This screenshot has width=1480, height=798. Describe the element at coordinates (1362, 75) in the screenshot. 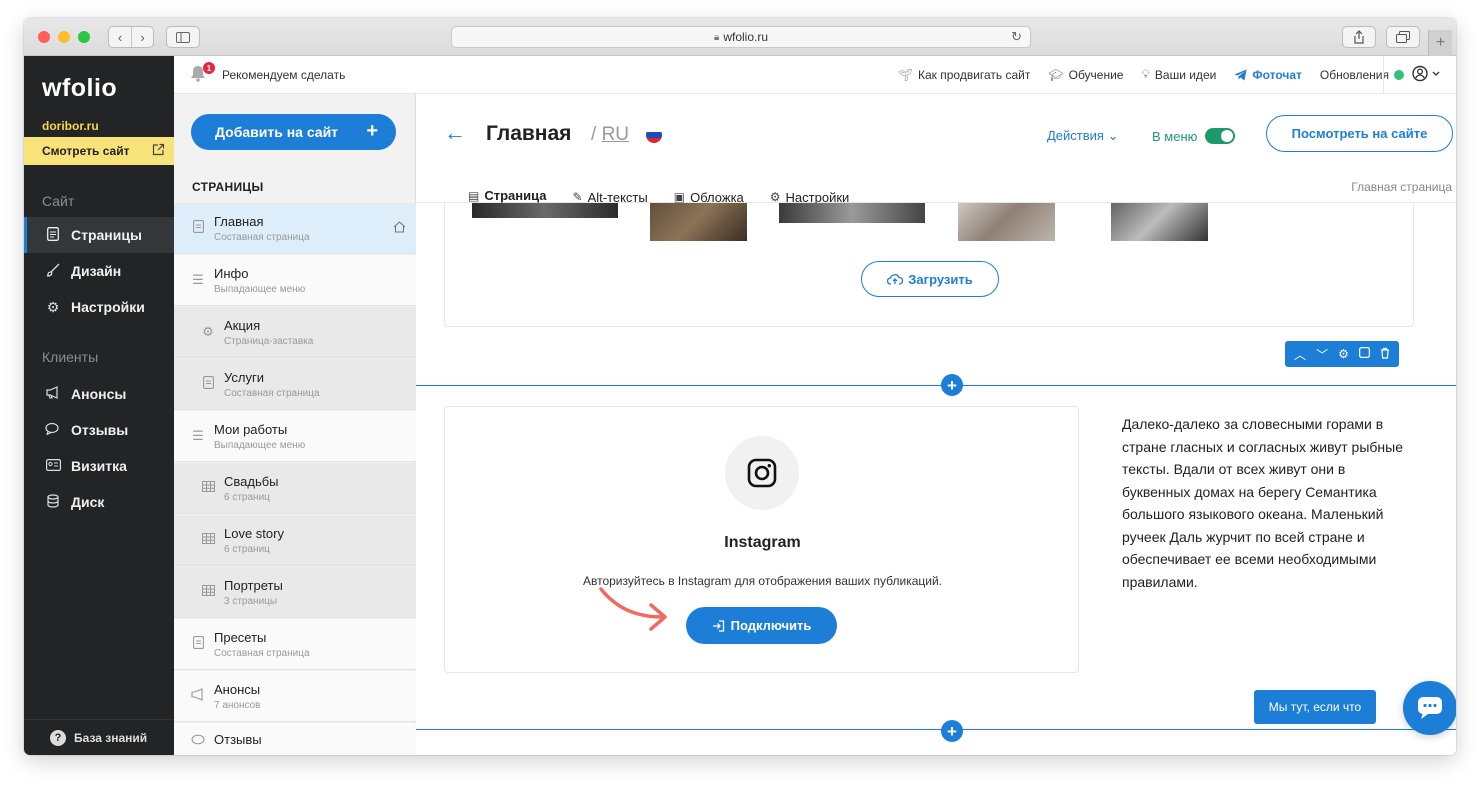

I see `updates-link: Обновления` at that location.